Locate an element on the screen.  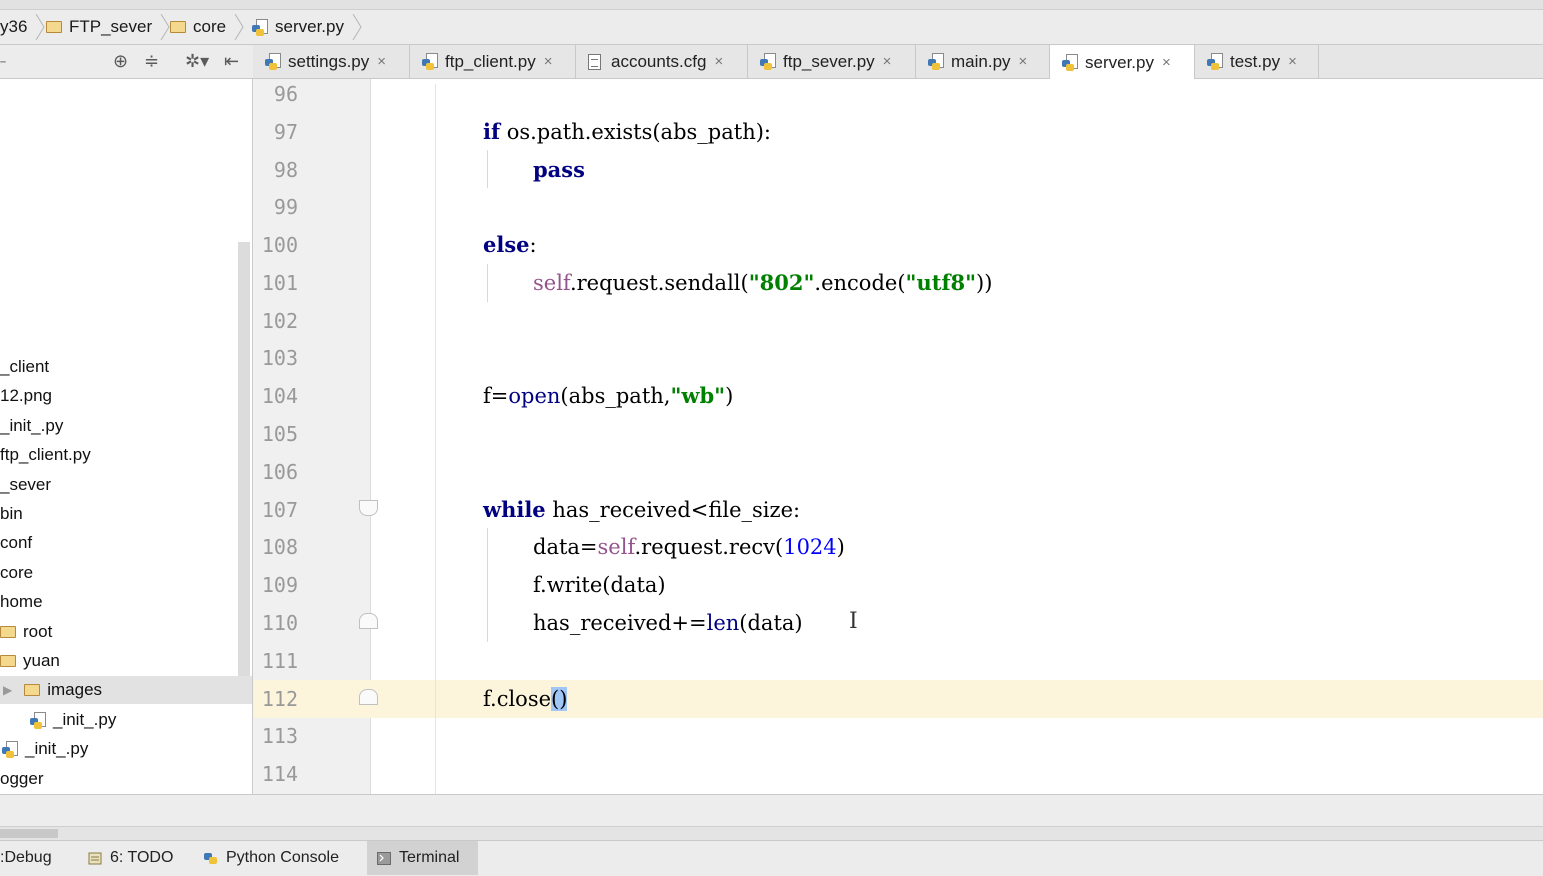
tree-item: root is located at coordinates (26, 632).